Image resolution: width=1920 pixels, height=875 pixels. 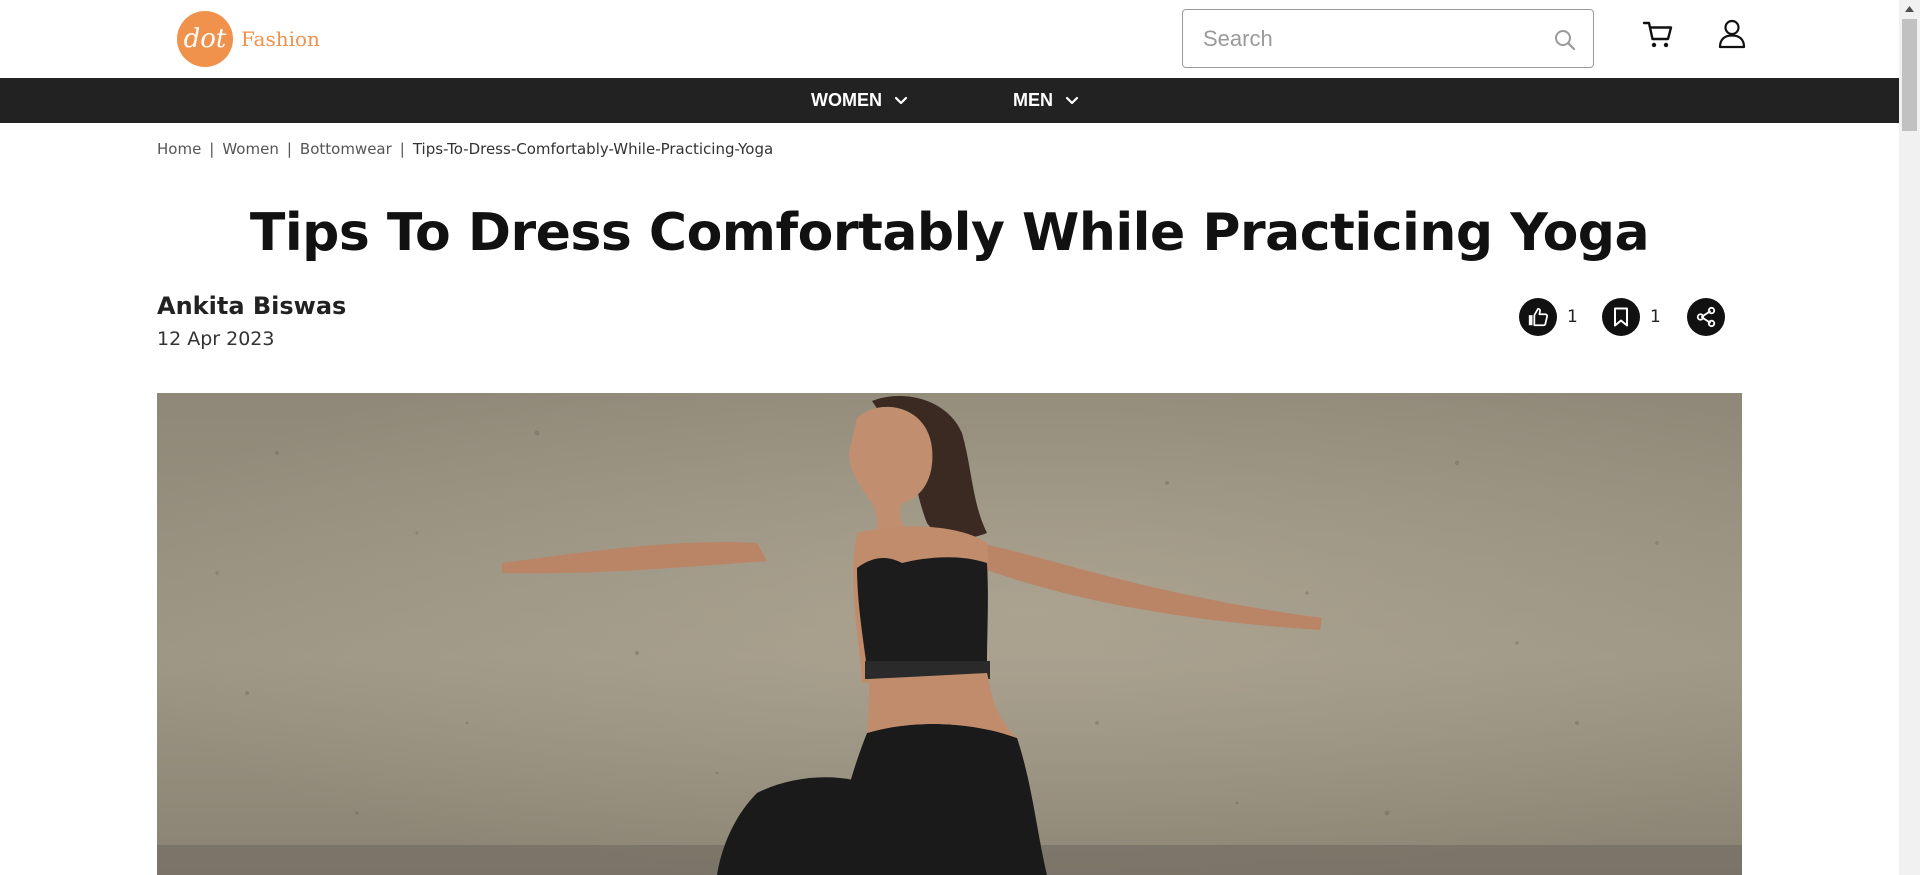 What do you see at coordinates (1909, 437) in the screenshot?
I see `scrollbar` at bounding box center [1909, 437].